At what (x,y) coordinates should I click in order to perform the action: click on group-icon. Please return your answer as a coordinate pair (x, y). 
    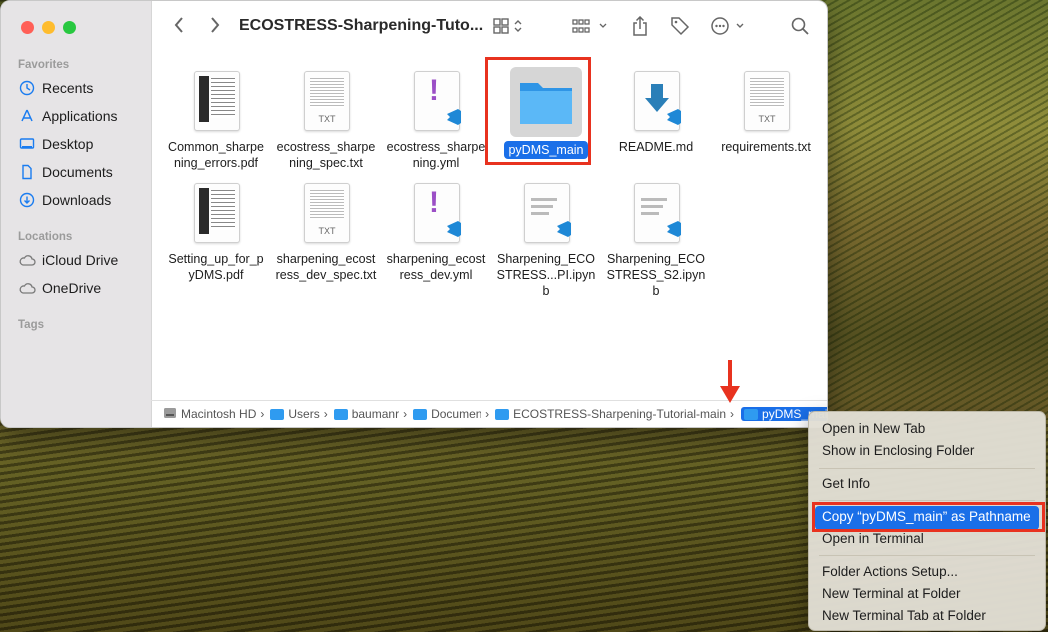
    Looking at the image, I should click on (591, 28).